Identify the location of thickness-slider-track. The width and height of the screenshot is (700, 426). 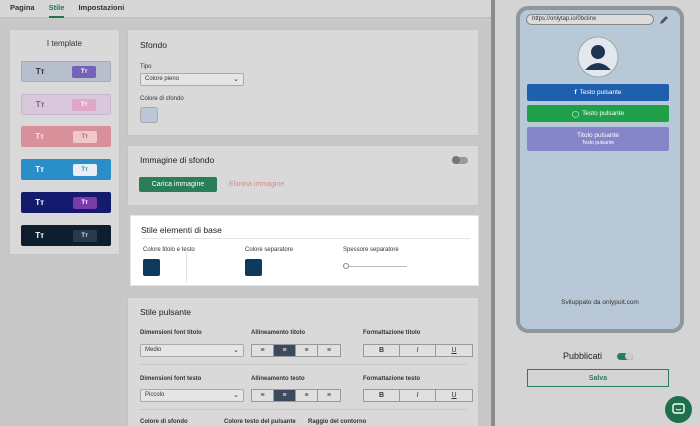
(376, 266).